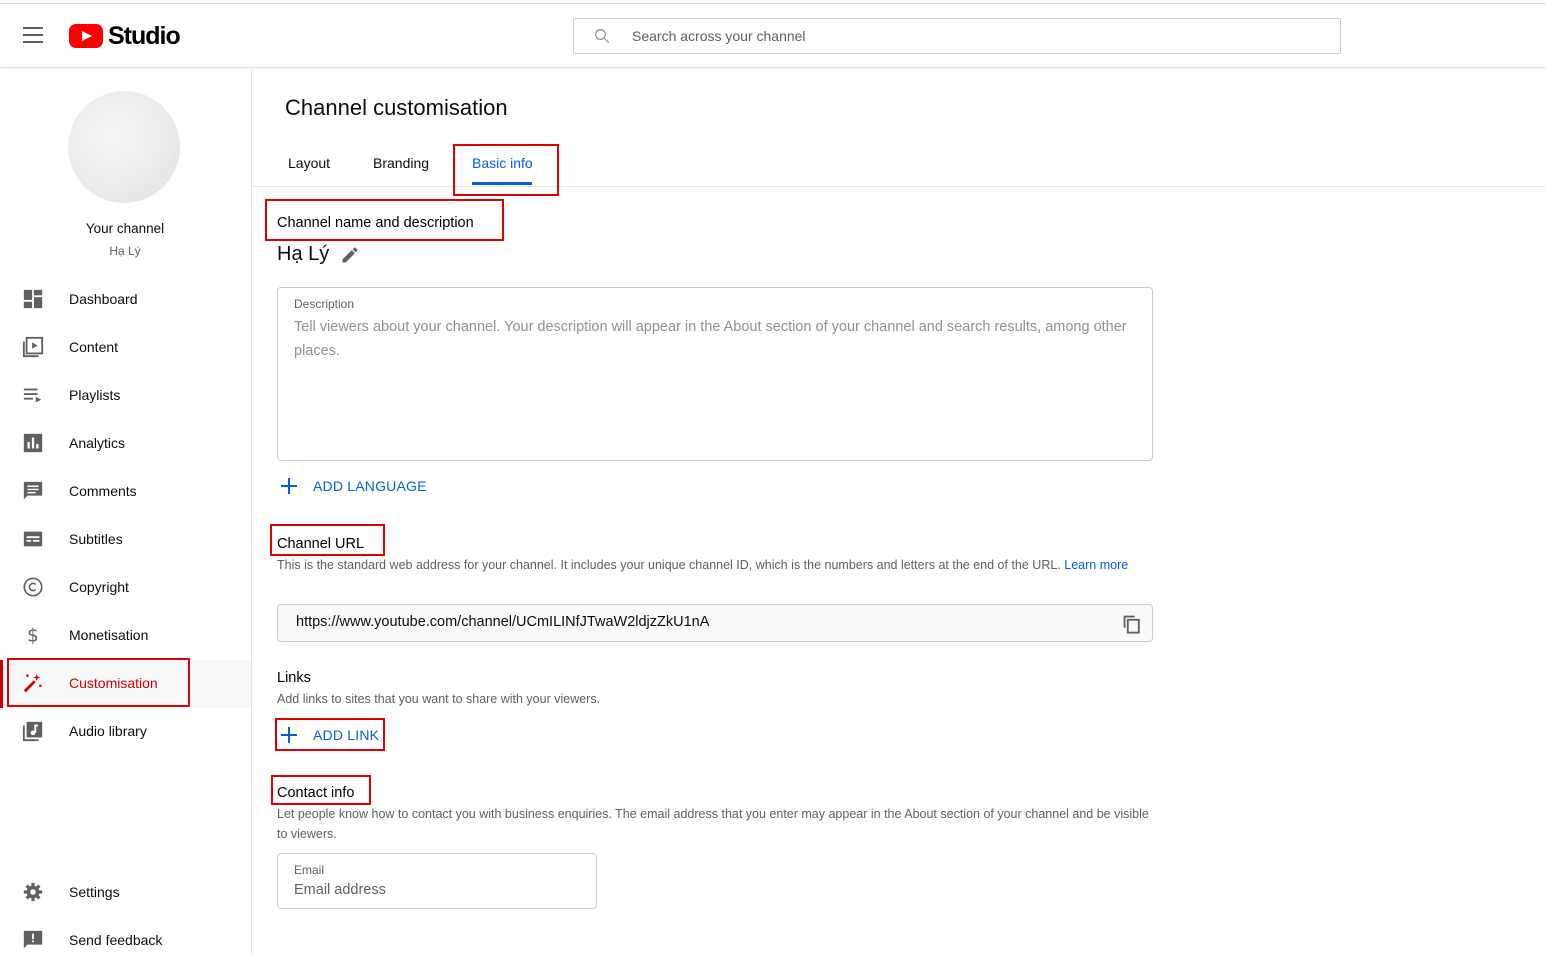 This screenshot has height=965, width=1546. Describe the element at coordinates (86, 36) in the screenshot. I see `youtube-play-icon` at that location.